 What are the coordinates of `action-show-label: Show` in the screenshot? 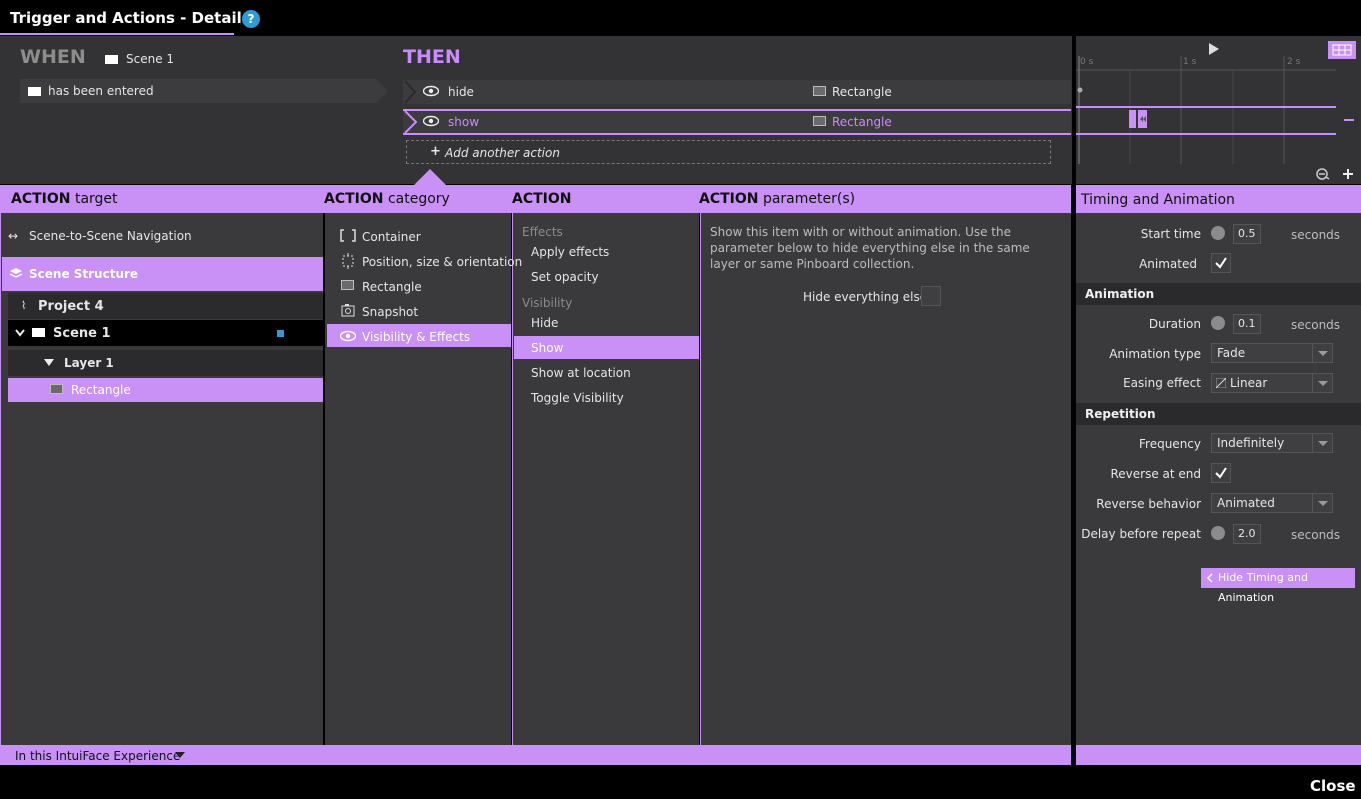 It's located at (547, 348).